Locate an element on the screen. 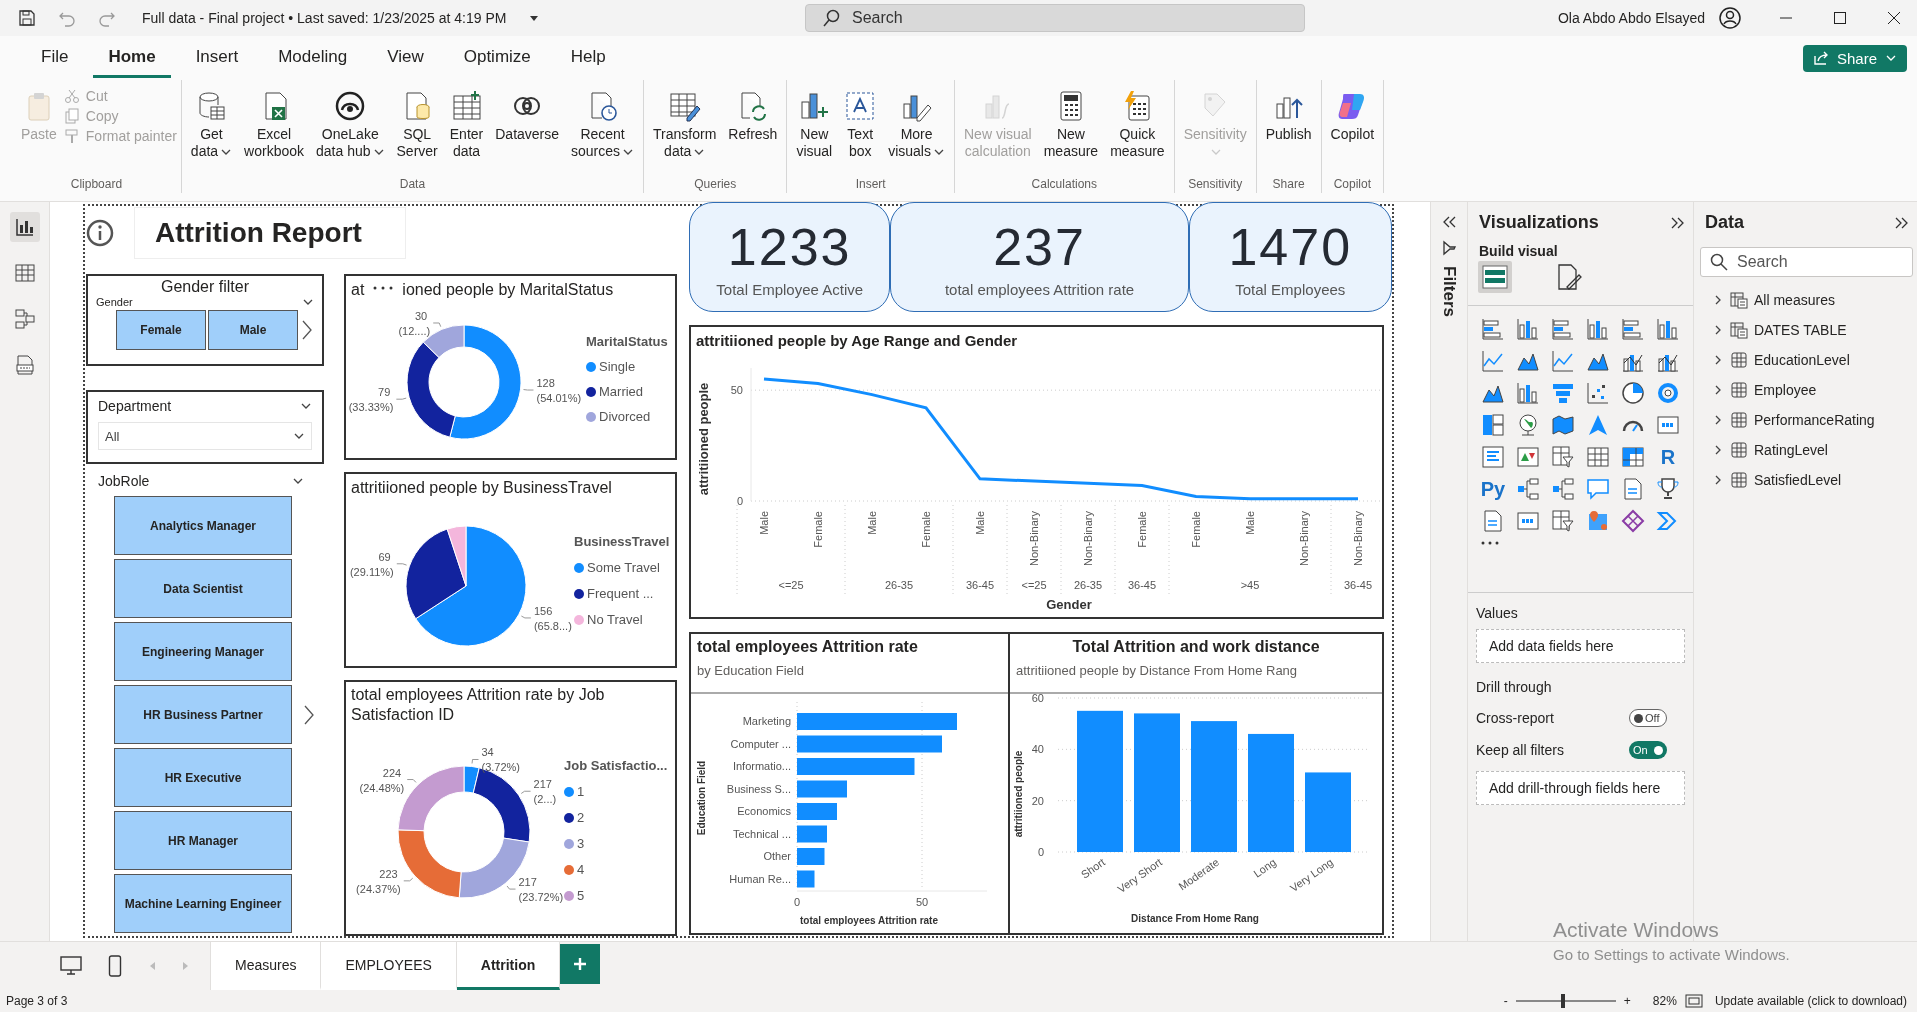 The image size is (1917, 1012). menu-tab: Home is located at coordinates (132, 58).